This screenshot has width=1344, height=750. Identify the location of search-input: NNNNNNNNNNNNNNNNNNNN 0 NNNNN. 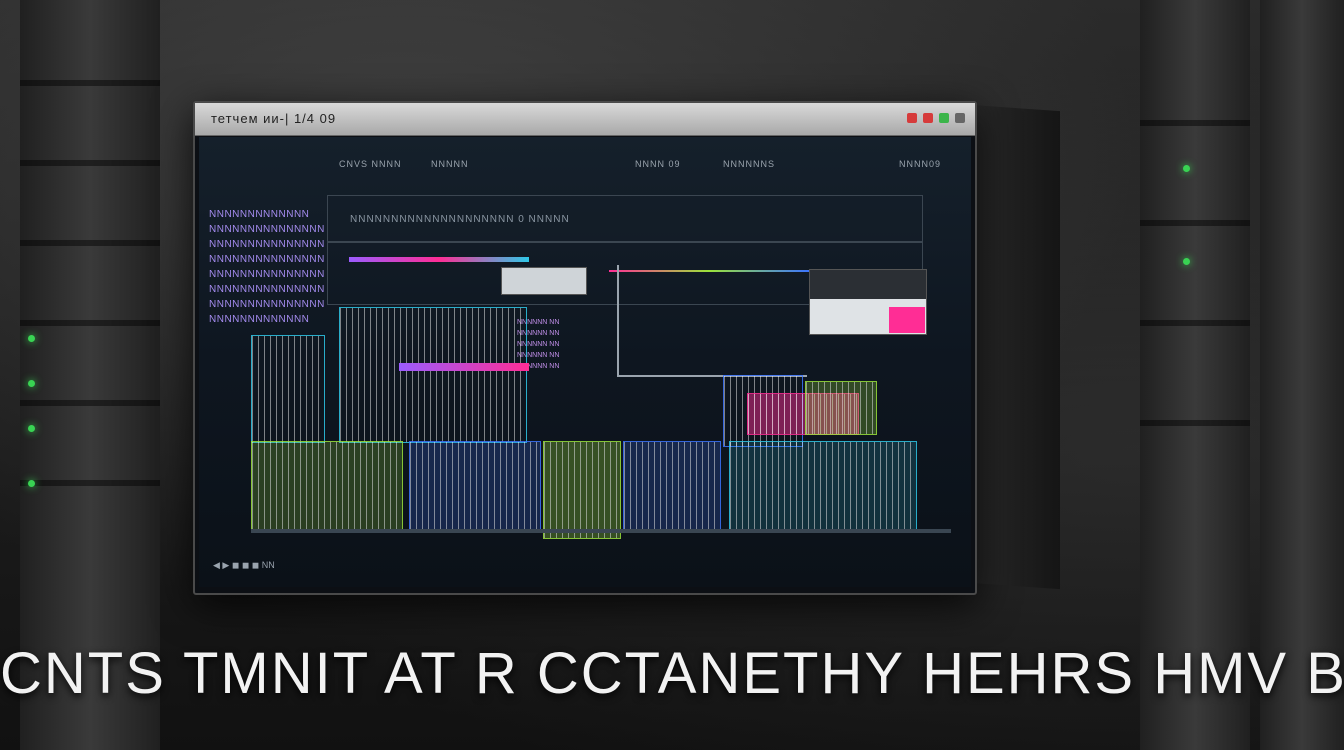
(625, 219).